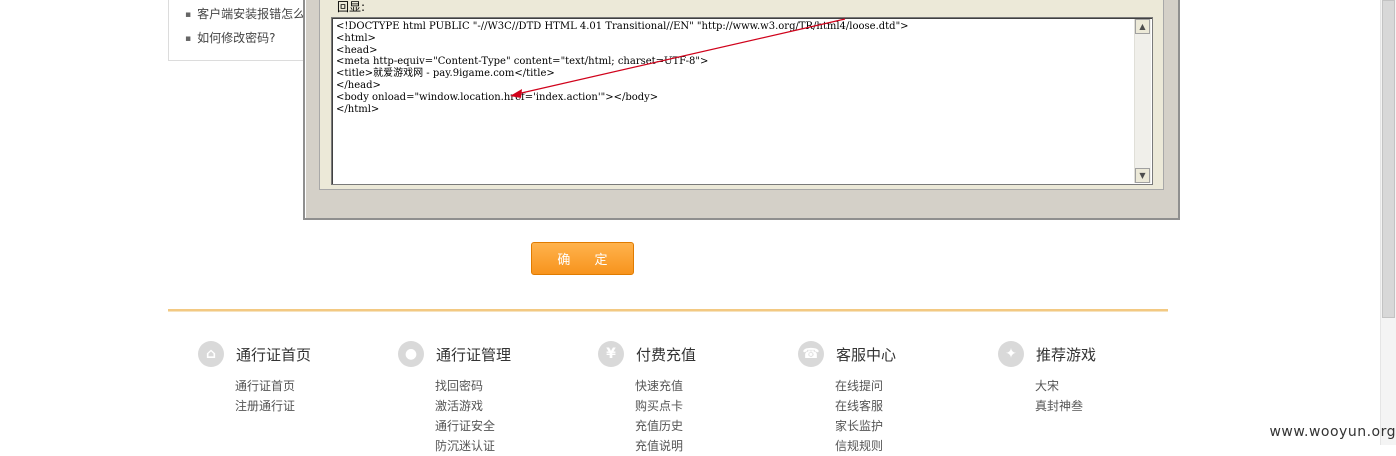 The width and height of the screenshot is (1396, 456). What do you see at coordinates (668, 310) in the screenshot?
I see `footer-divider` at bounding box center [668, 310].